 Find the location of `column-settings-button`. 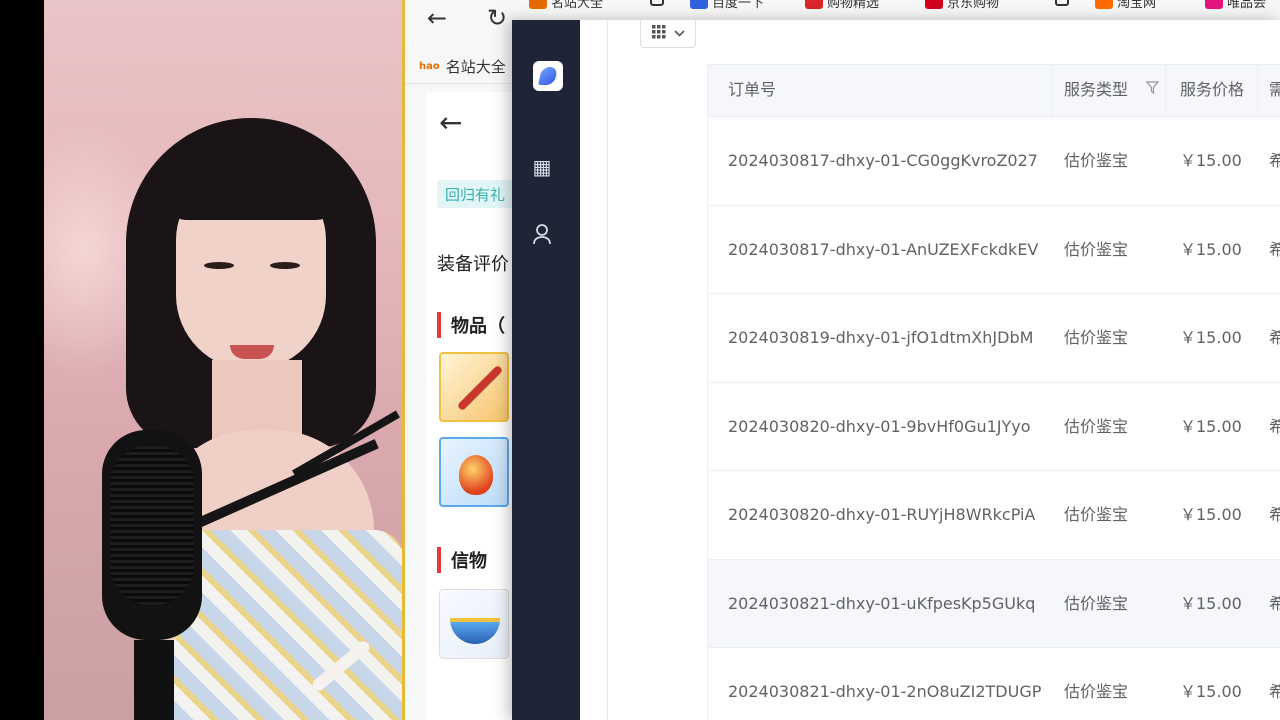

column-settings-button is located at coordinates (668, 34).